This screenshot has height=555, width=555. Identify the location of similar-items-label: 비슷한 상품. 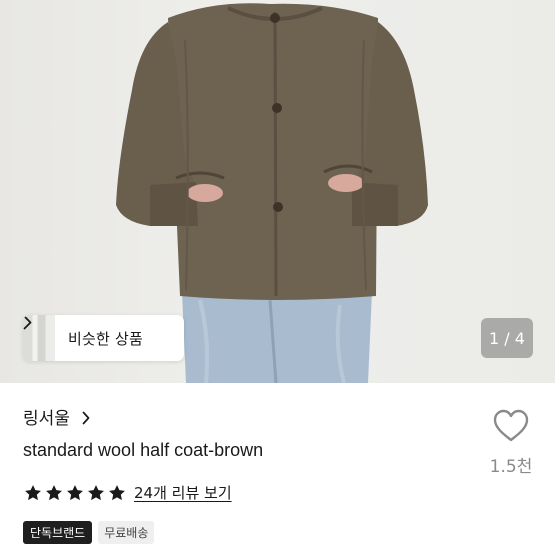
(105, 338).